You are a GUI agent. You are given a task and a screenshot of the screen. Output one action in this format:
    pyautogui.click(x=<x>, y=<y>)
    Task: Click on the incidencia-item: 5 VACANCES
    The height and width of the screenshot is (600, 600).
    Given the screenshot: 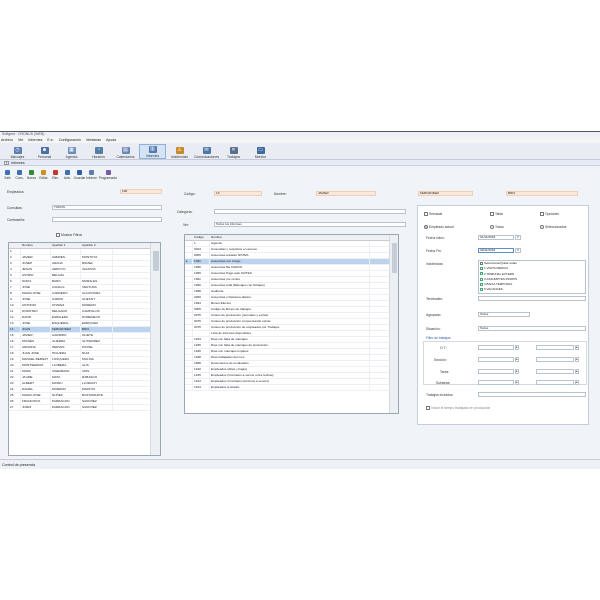 What is the action you would take?
    pyautogui.click(x=532, y=289)
    